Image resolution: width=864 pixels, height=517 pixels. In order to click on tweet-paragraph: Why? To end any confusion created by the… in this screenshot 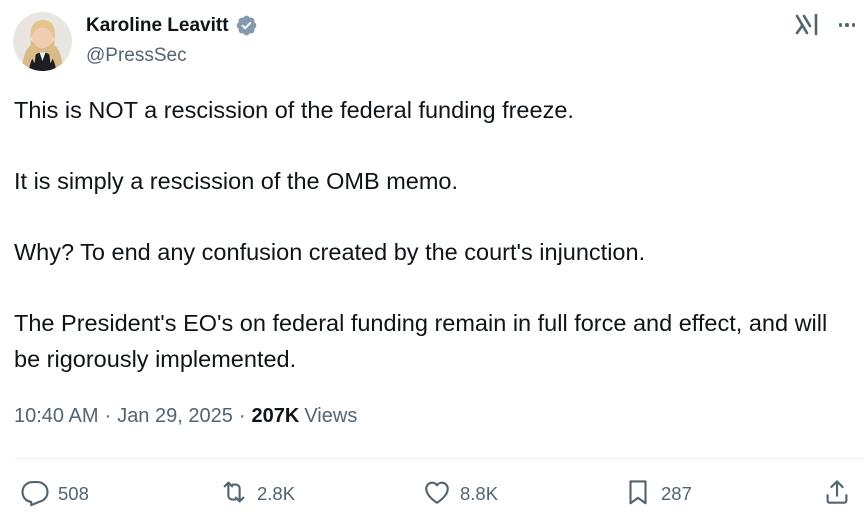, I will do `click(330, 252)`.